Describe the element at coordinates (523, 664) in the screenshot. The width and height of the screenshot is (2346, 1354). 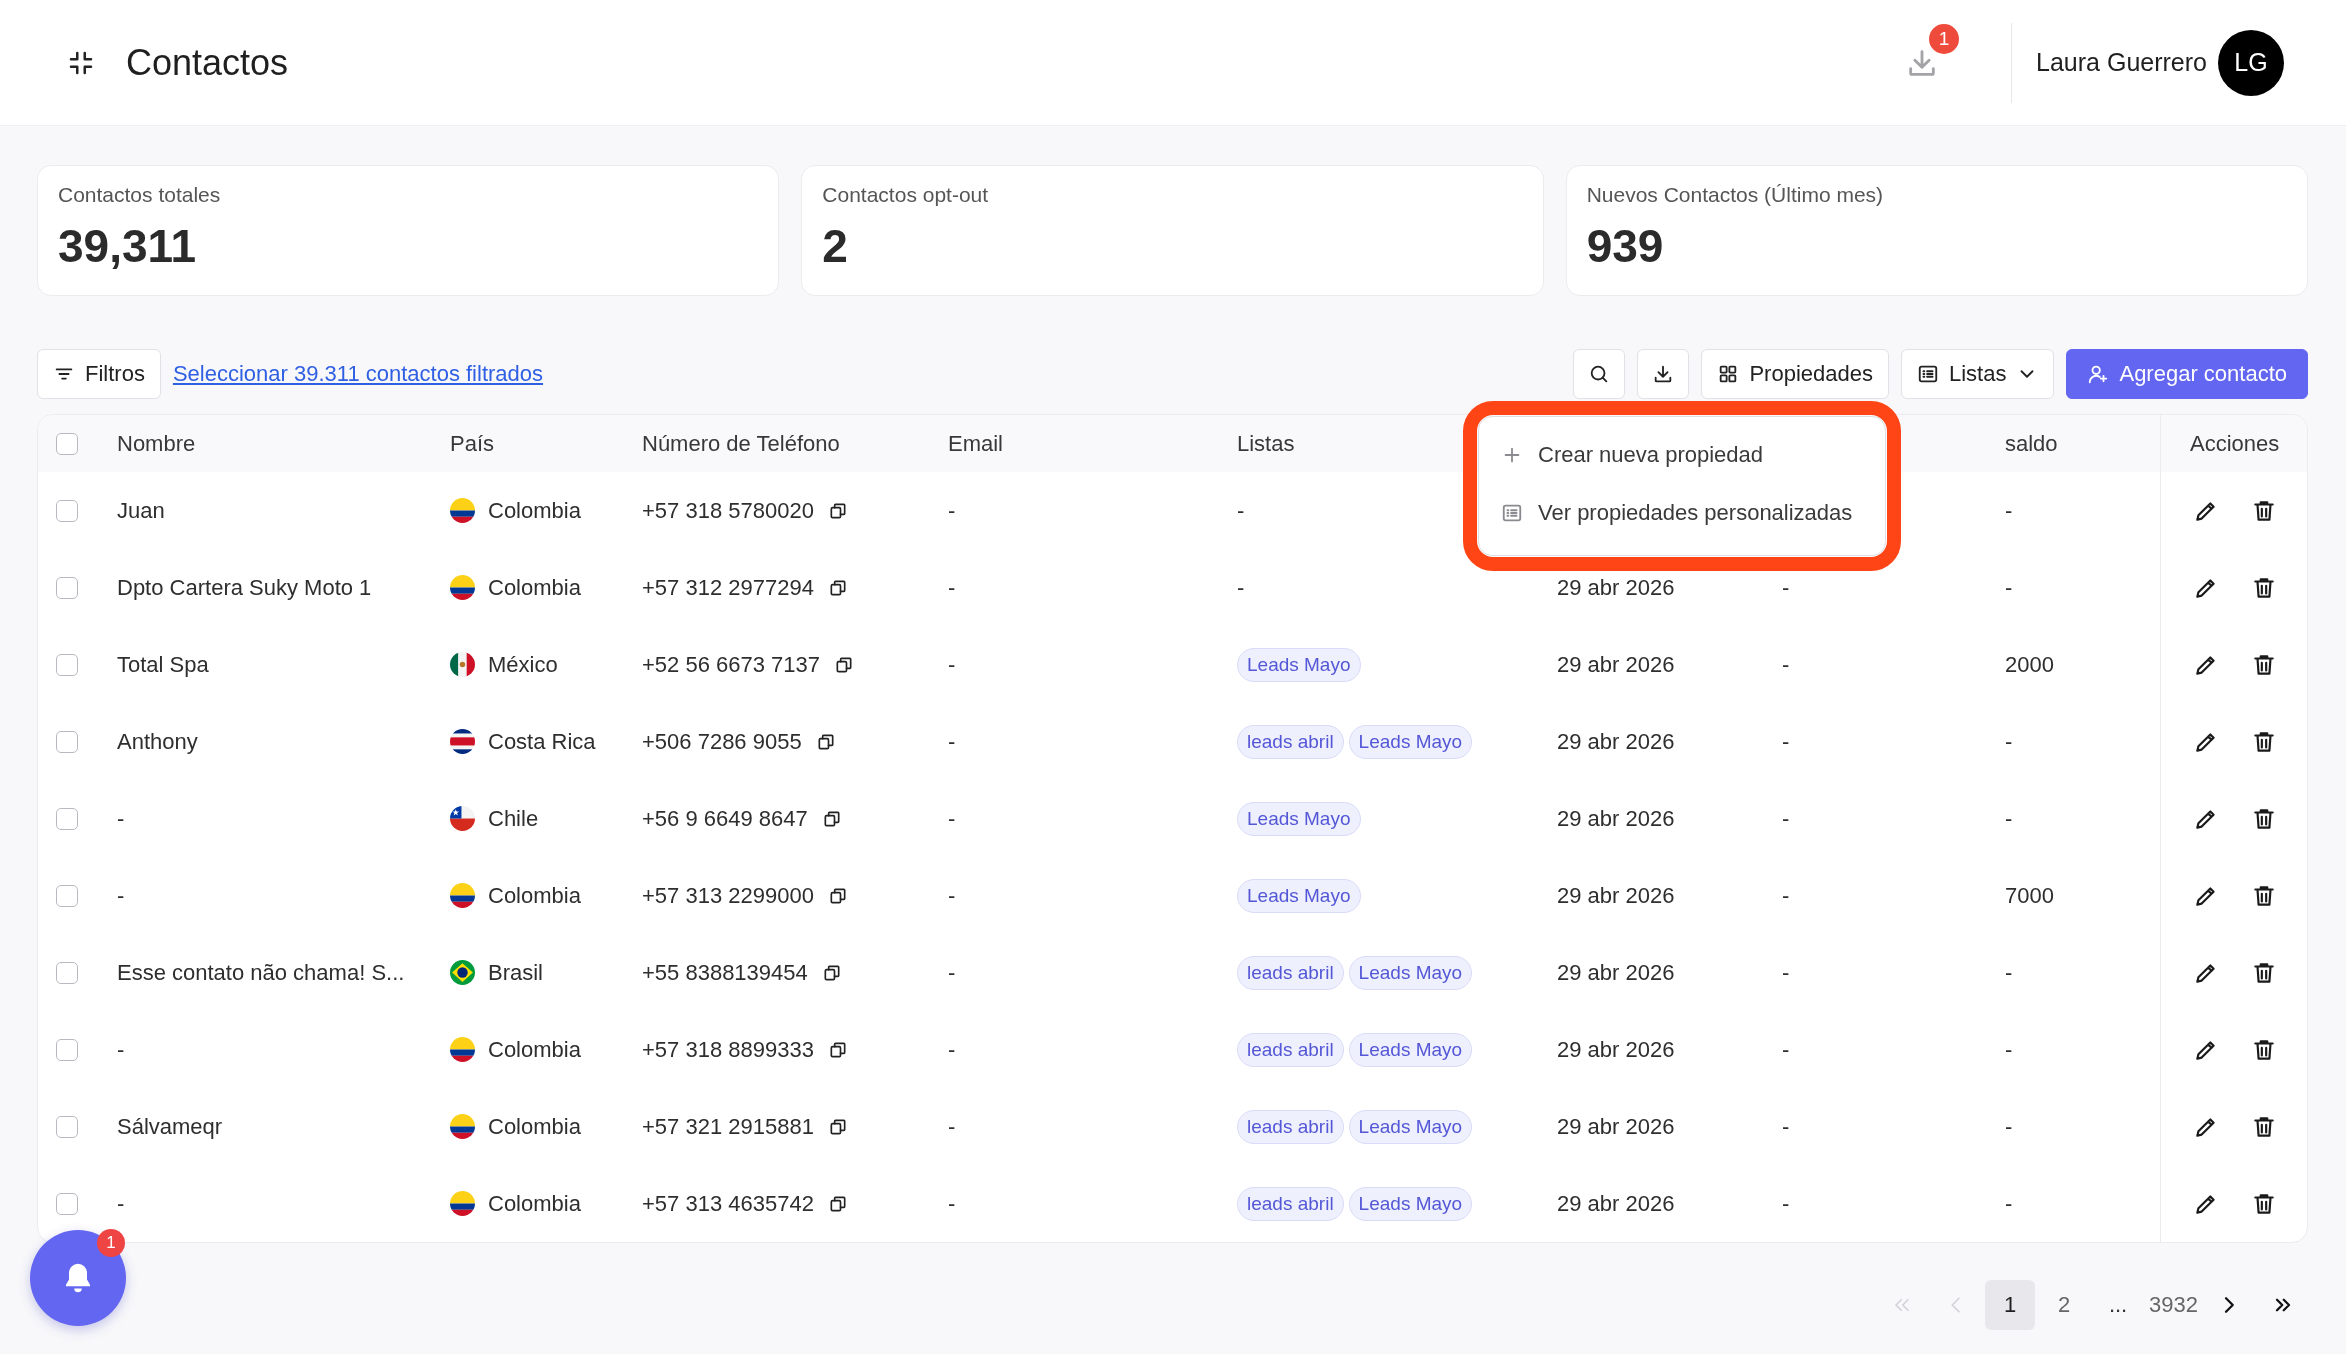
I see `country-name: México` at that location.